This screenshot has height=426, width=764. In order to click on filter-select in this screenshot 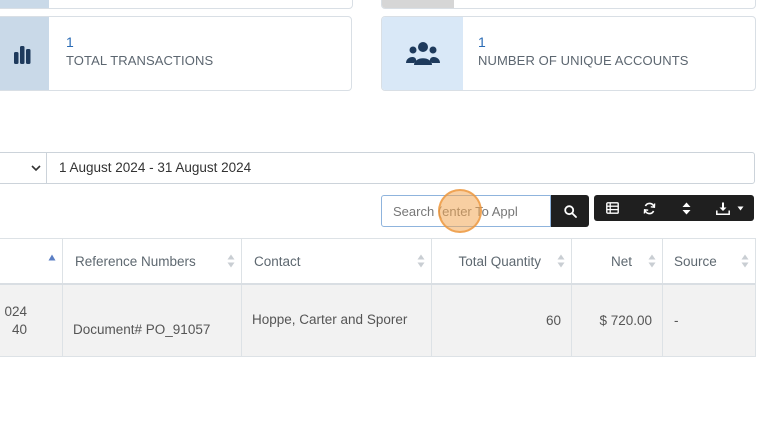, I will do `click(23, 168)`.